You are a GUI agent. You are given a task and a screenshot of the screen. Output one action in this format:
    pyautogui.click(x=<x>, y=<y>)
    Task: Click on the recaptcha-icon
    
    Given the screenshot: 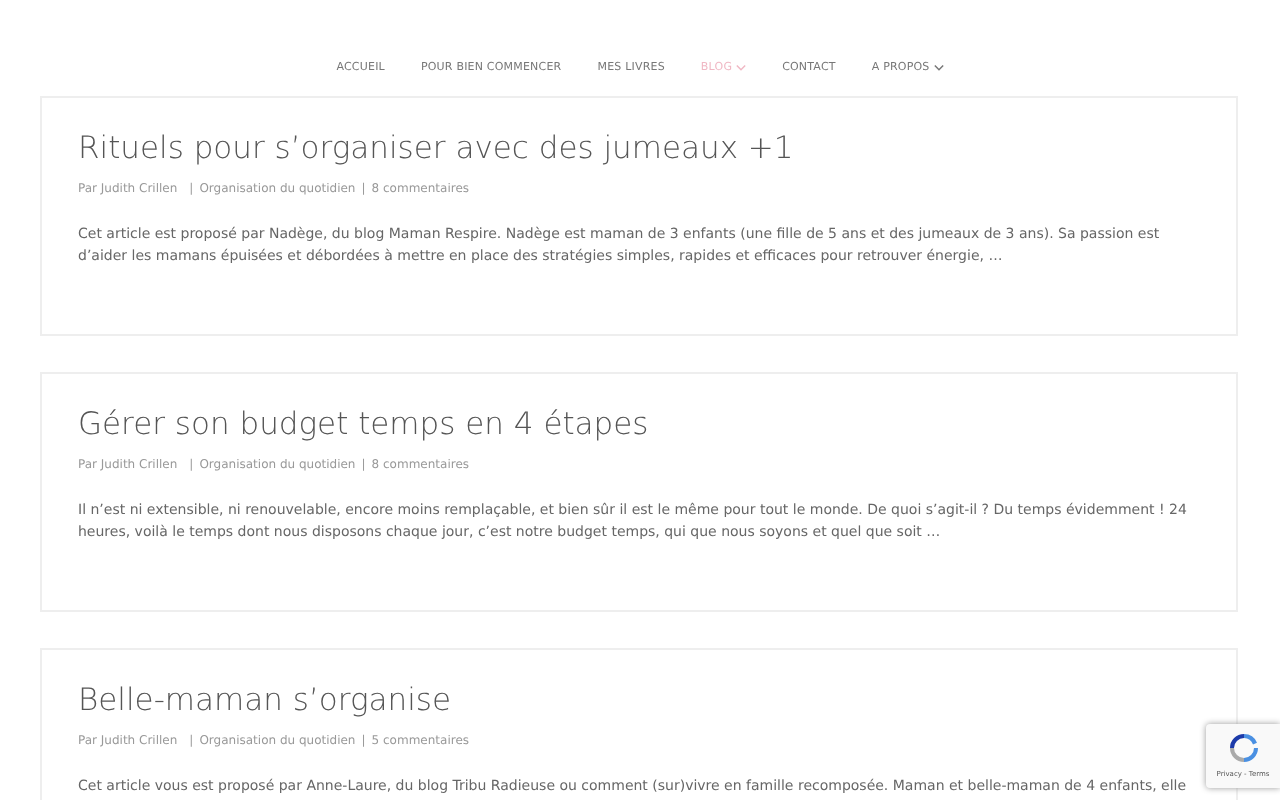 What is the action you would take?
    pyautogui.click(x=1243, y=748)
    